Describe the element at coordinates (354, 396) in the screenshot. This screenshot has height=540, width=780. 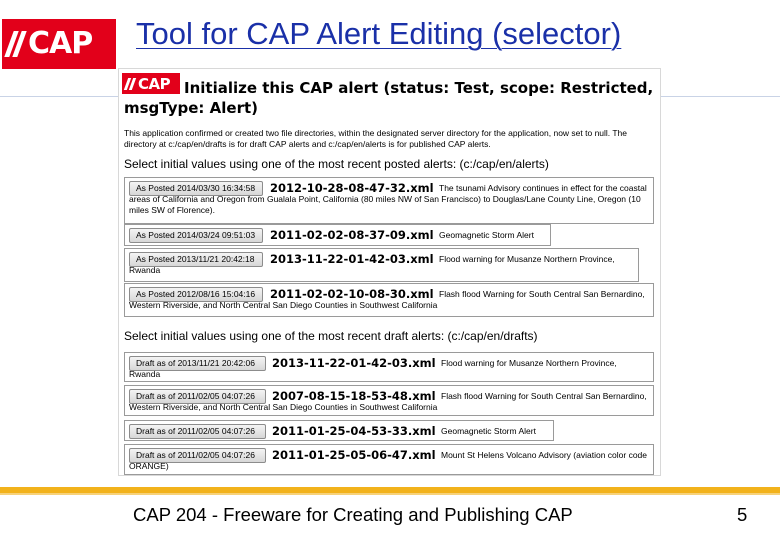
I see `alert-filename: 2007-08-15-18-53-48.xml` at that location.